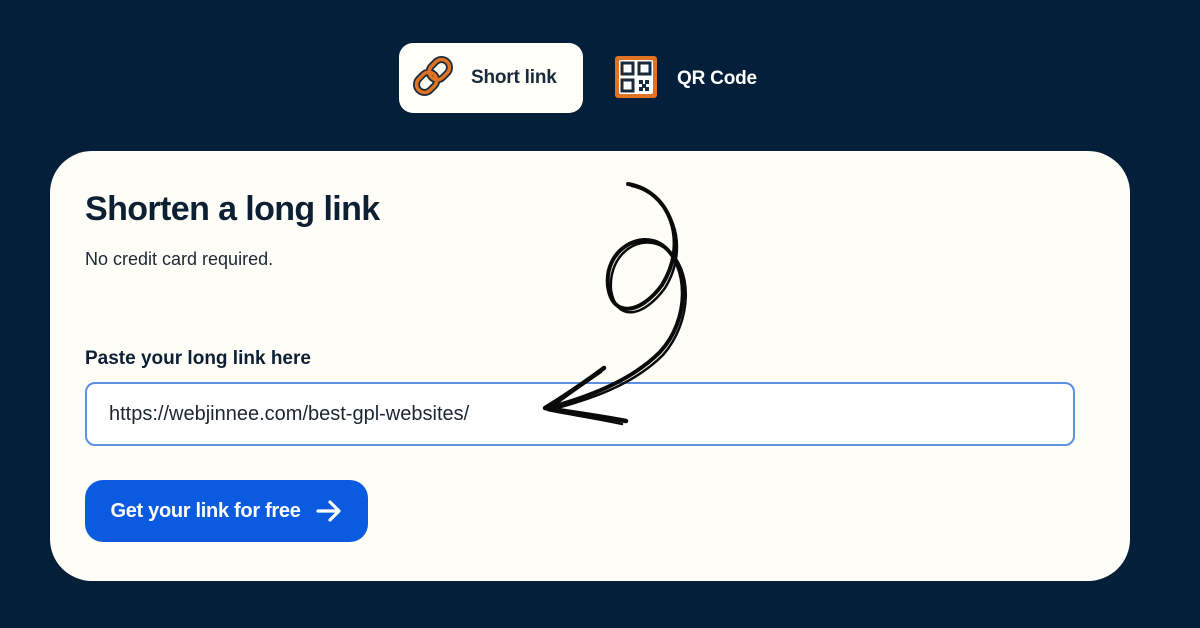  I want to click on tab-qr-code: QR Code, so click(689, 79).